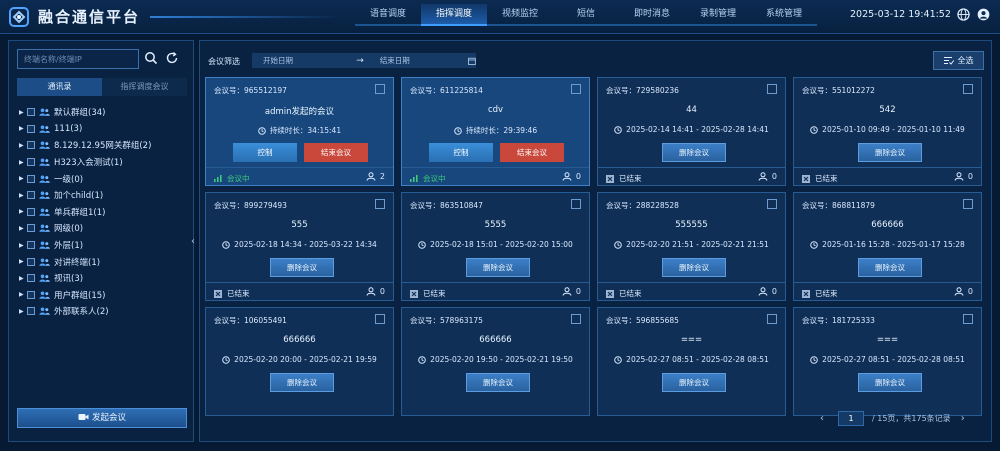 This screenshot has width=1000, height=451. What do you see at coordinates (104, 311) in the screenshot?
I see `tree-group-item: ▶ 外部联系人(2)` at bounding box center [104, 311].